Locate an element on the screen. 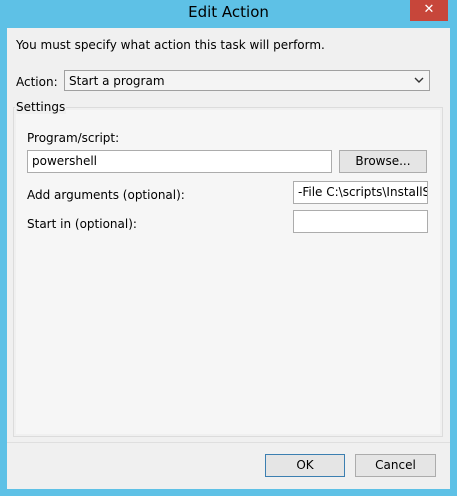 This screenshot has width=457, height=496. program-script-input: powershell is located at coordinates (179, 161).